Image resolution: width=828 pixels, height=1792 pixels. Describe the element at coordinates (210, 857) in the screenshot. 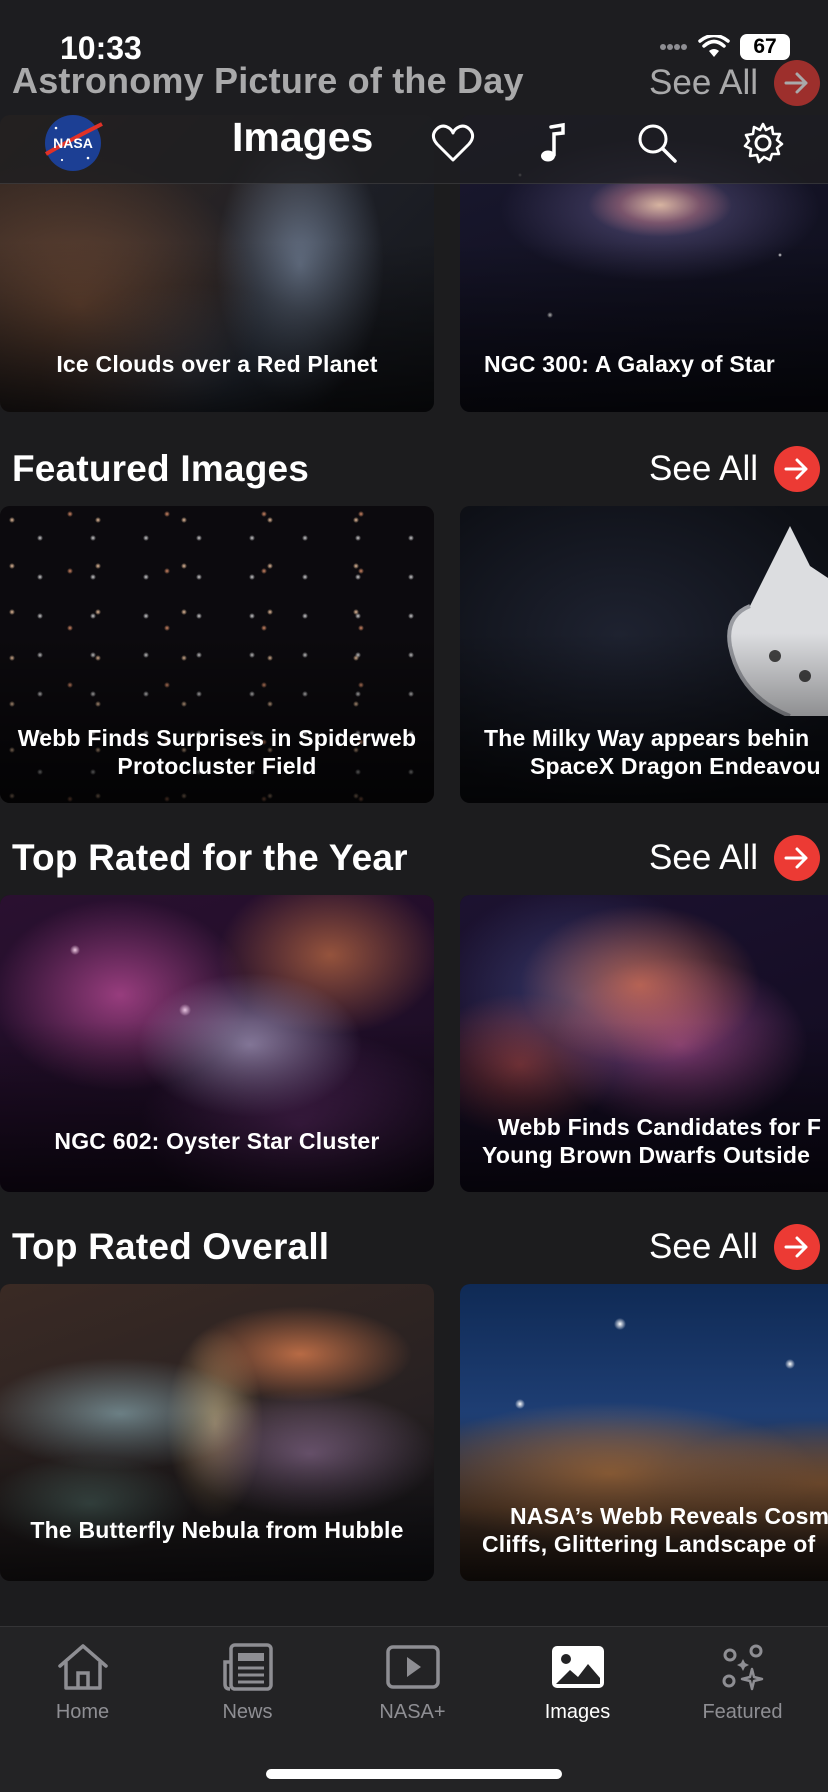

I see `section-title: Top Rated for the Year` at that location.